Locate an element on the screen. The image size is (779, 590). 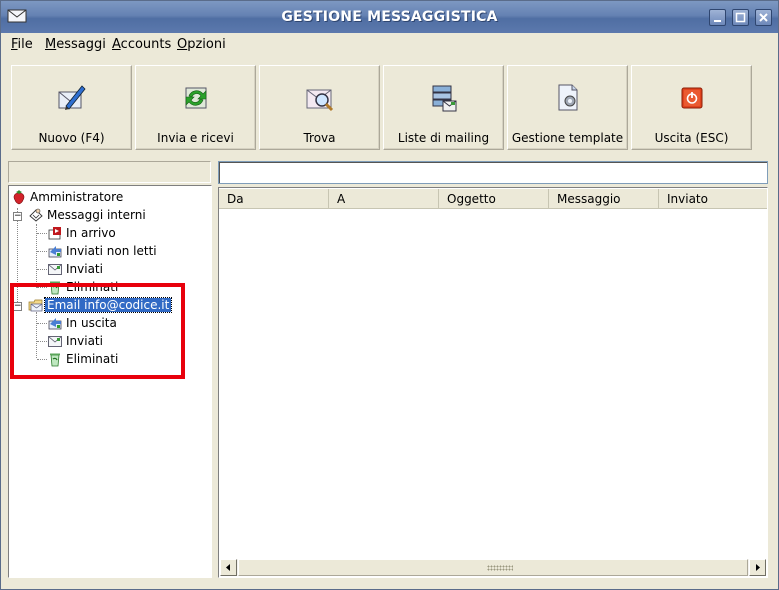
horizontal-scrollbar is located at coordinates (493, 567).